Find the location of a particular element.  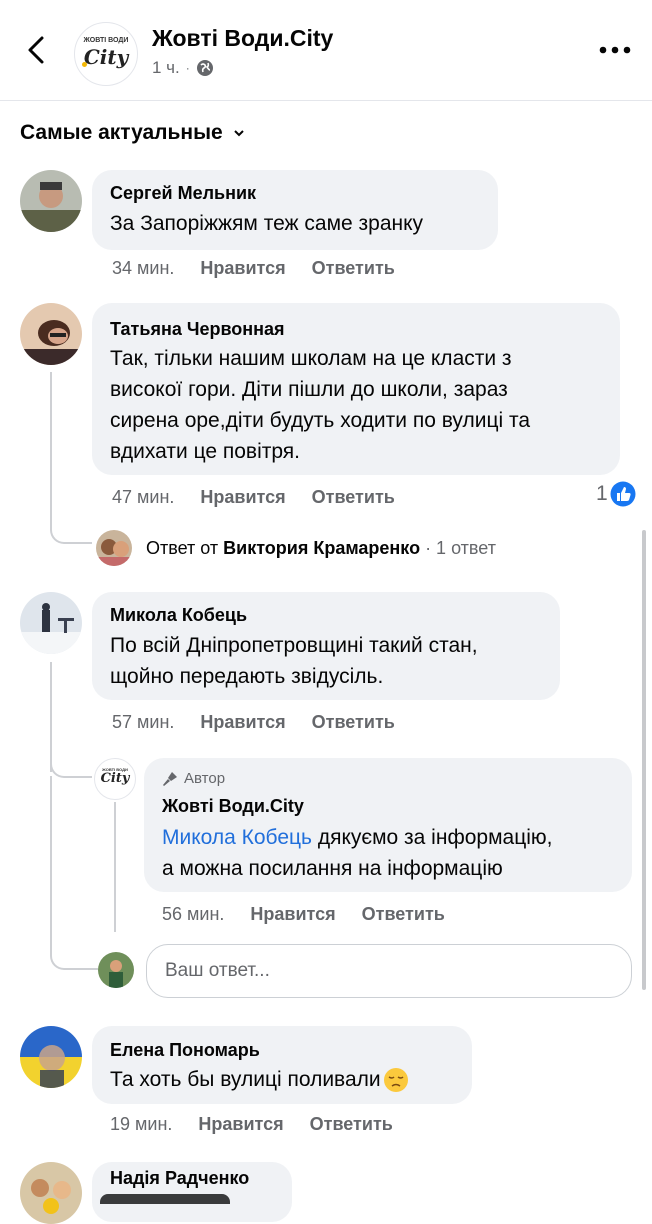

comment-author: Микола Кобець is located at coordinates (178, 615).